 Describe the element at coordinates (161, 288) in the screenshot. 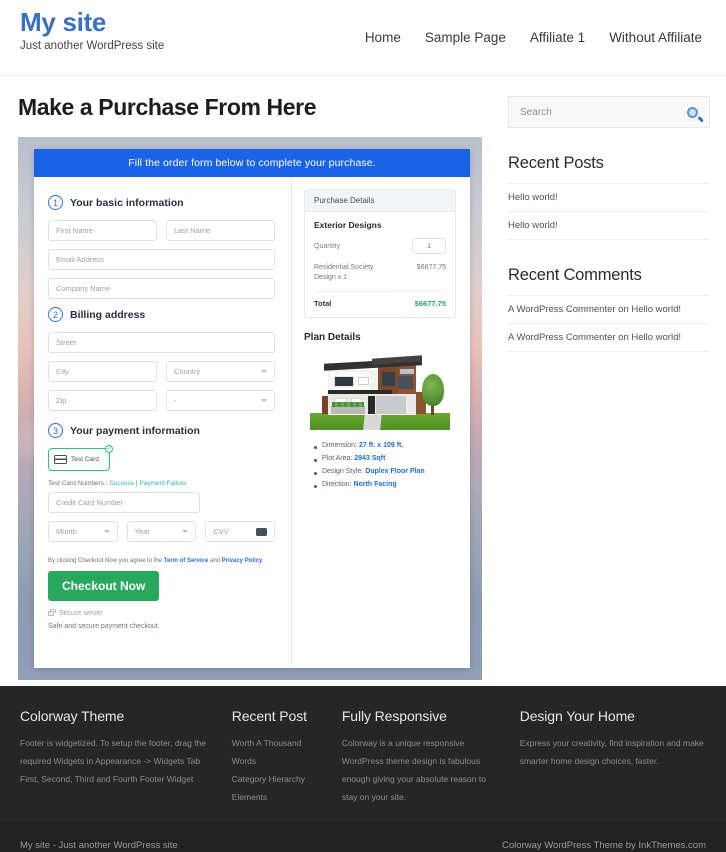

I see `company-input: Company Name` at that location.